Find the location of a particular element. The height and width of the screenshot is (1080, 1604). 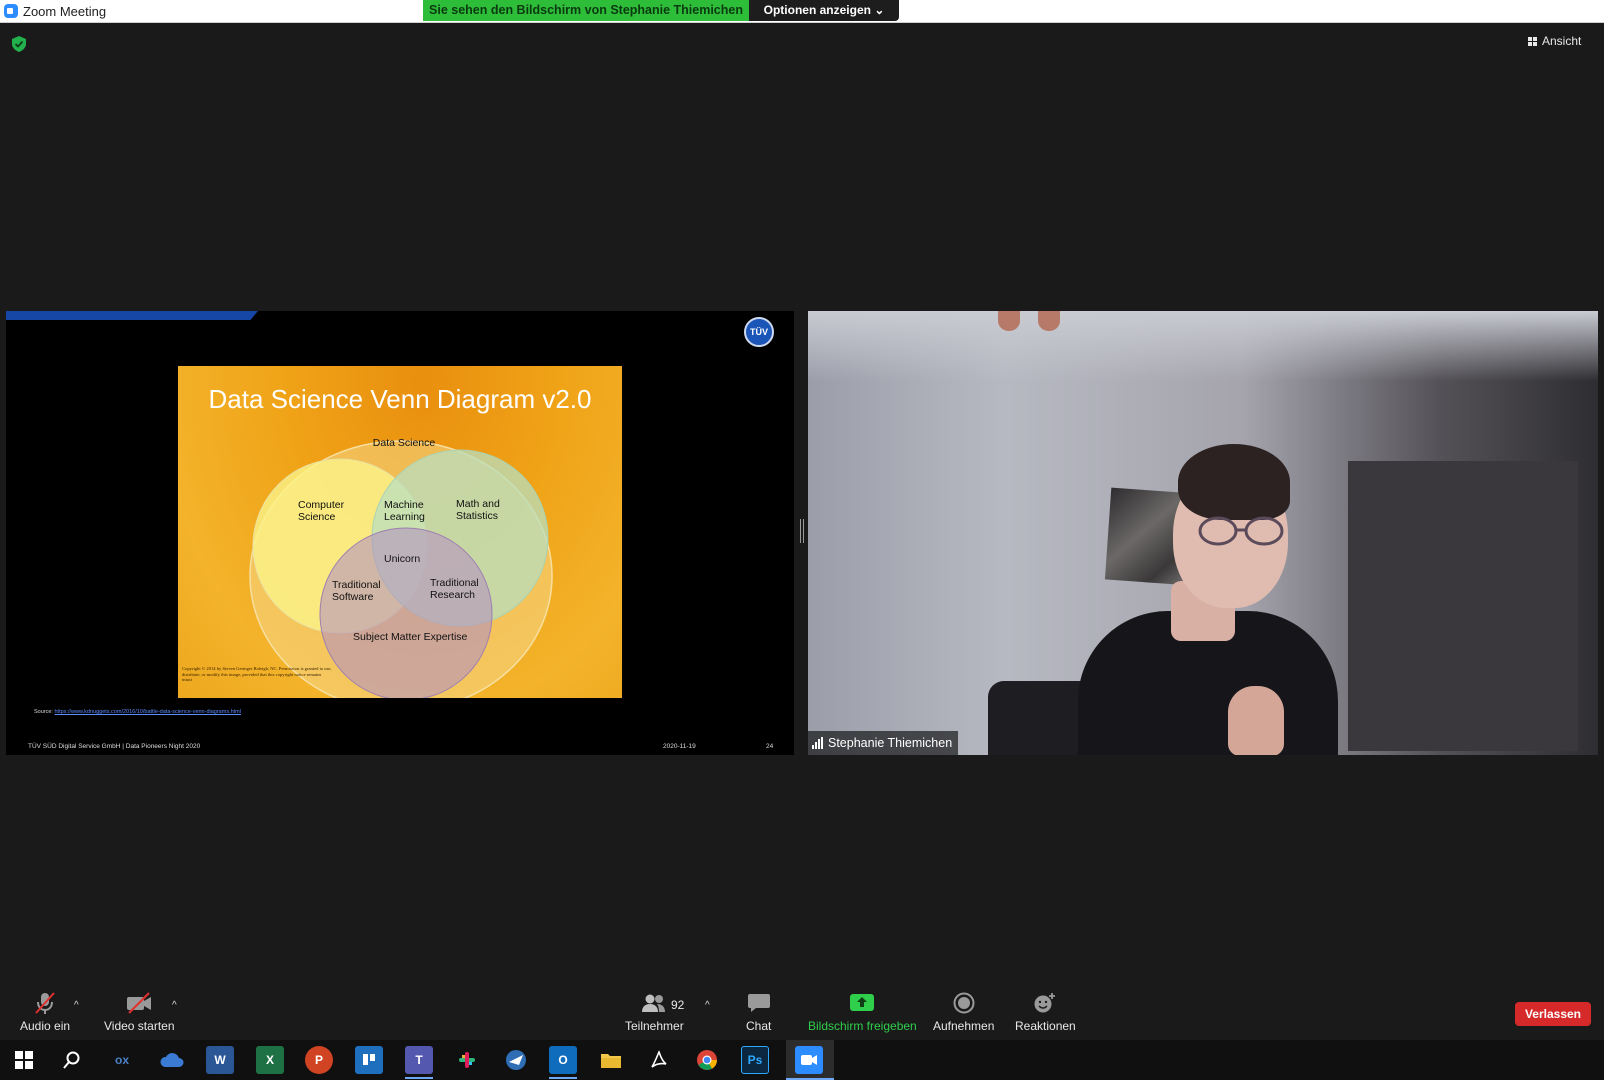

share-screen-button: Bildschirm freigeben is located at coordinates (862, 1011).